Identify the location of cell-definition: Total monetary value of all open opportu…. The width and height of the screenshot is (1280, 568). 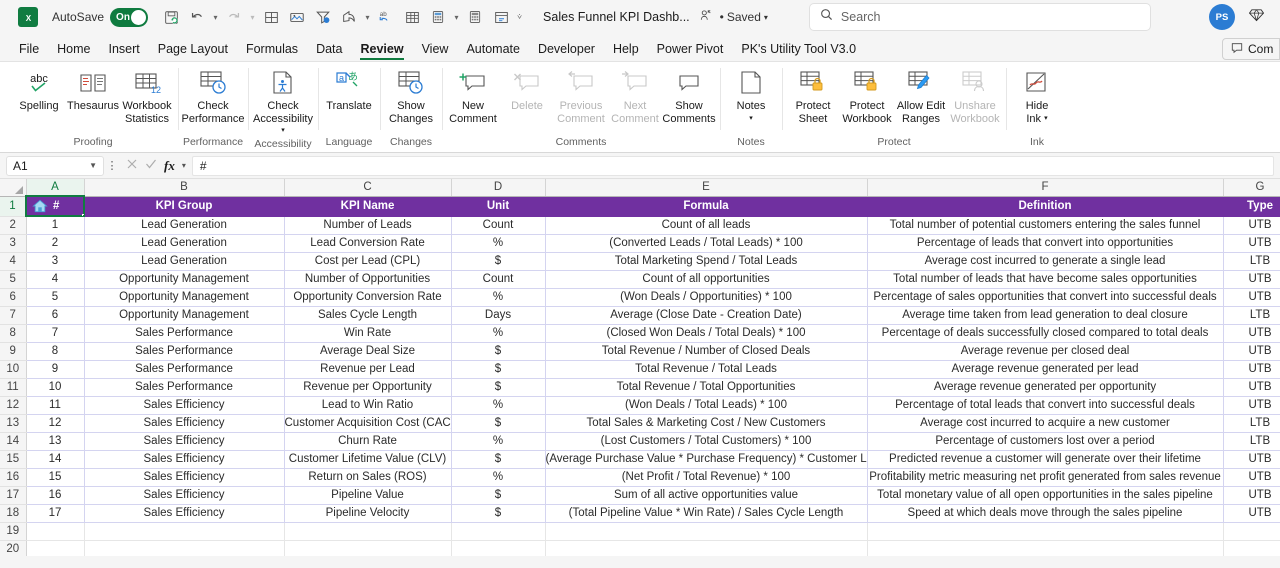
(1045, 495).